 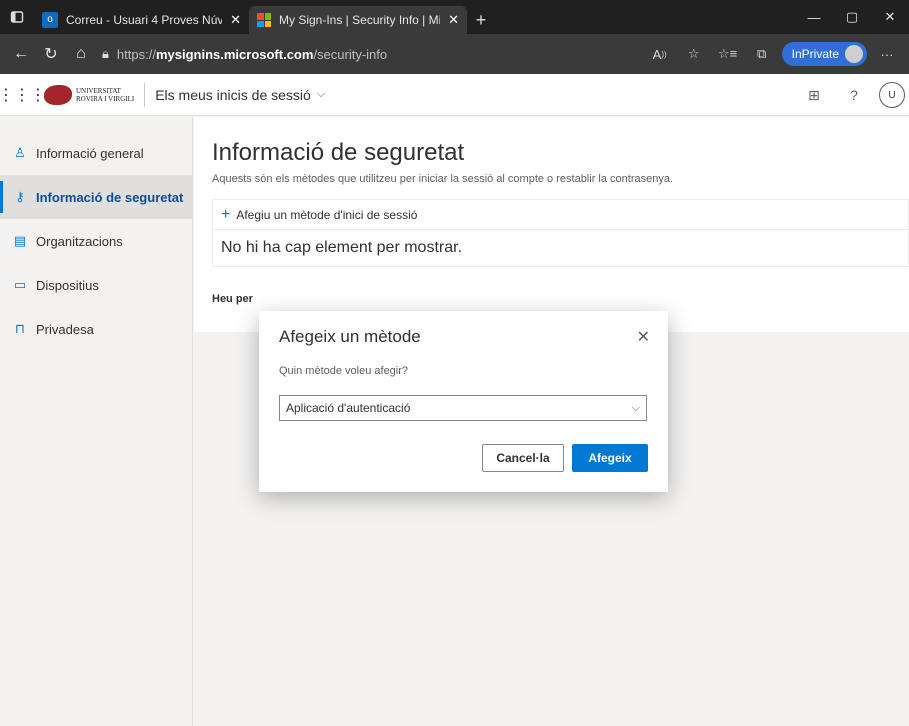 What do you see at coordinates (234, 54) in the screenshot?
I see `url-host: mysignins.microsoft.com` at bounding box center [234, 54].